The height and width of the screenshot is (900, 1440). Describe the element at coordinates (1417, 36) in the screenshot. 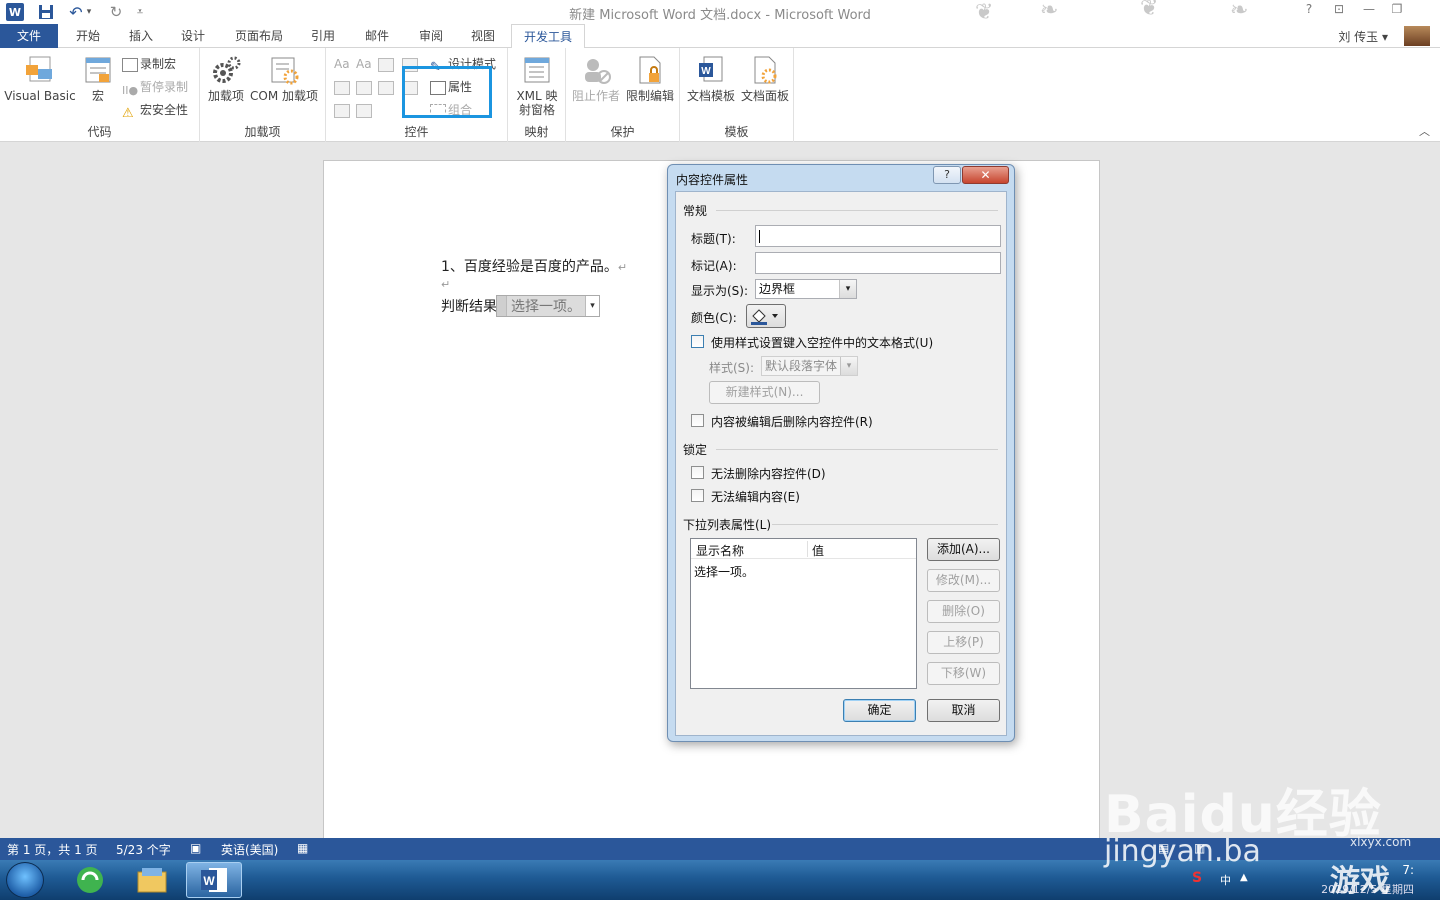

I see `avatar` at that location.